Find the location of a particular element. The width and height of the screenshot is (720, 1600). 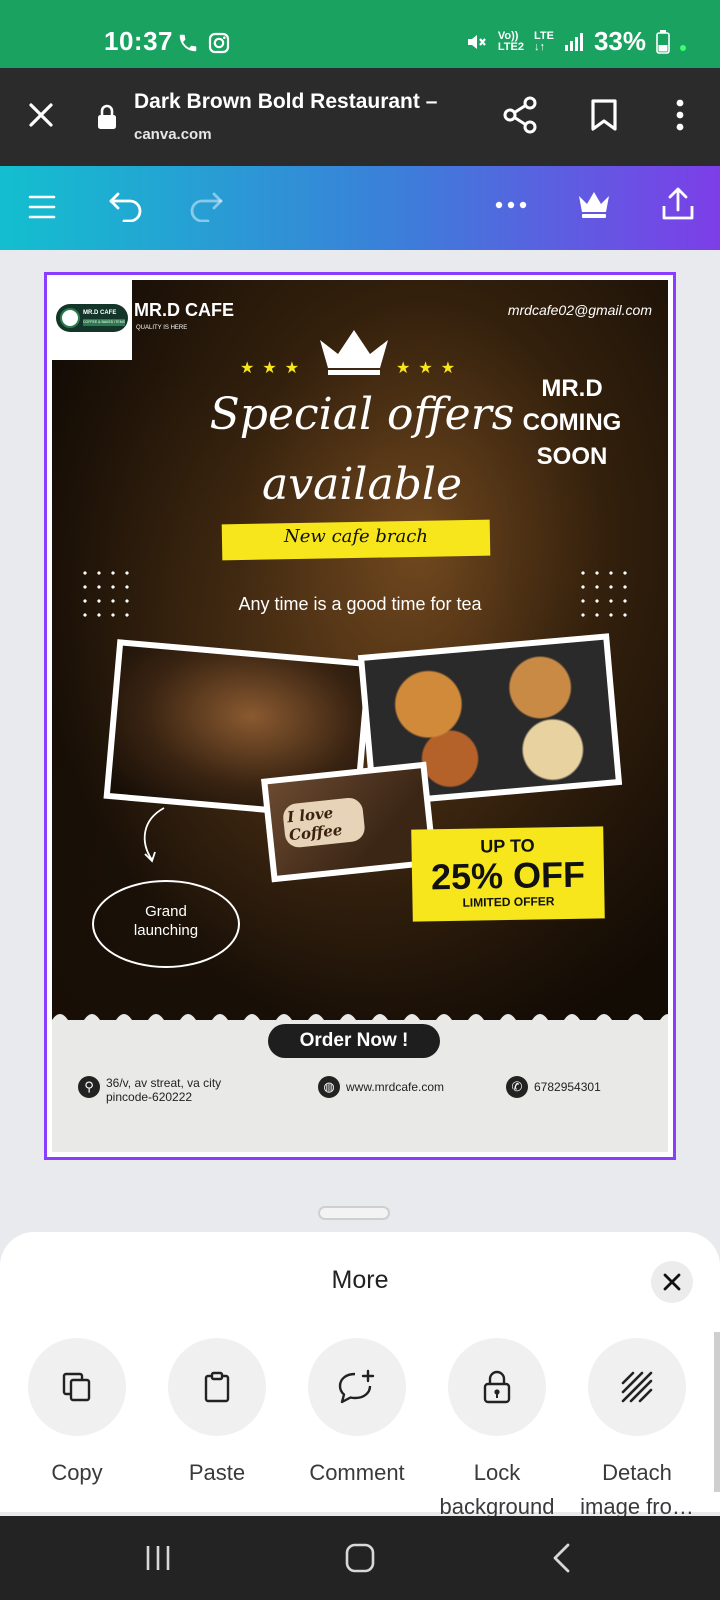

upload-share-icon is located at coordinates (678, 204).